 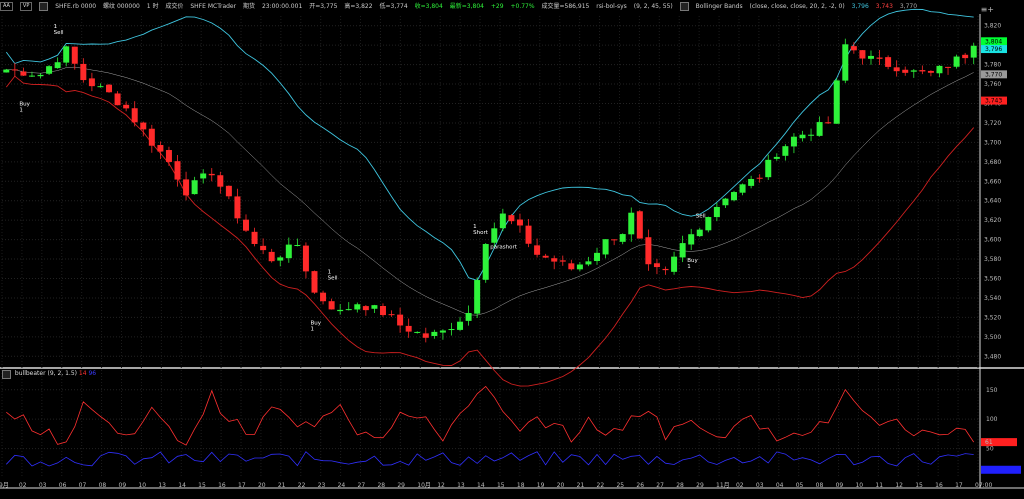 I want to click on time-tick-label: 02, so click(x=740, y=485).